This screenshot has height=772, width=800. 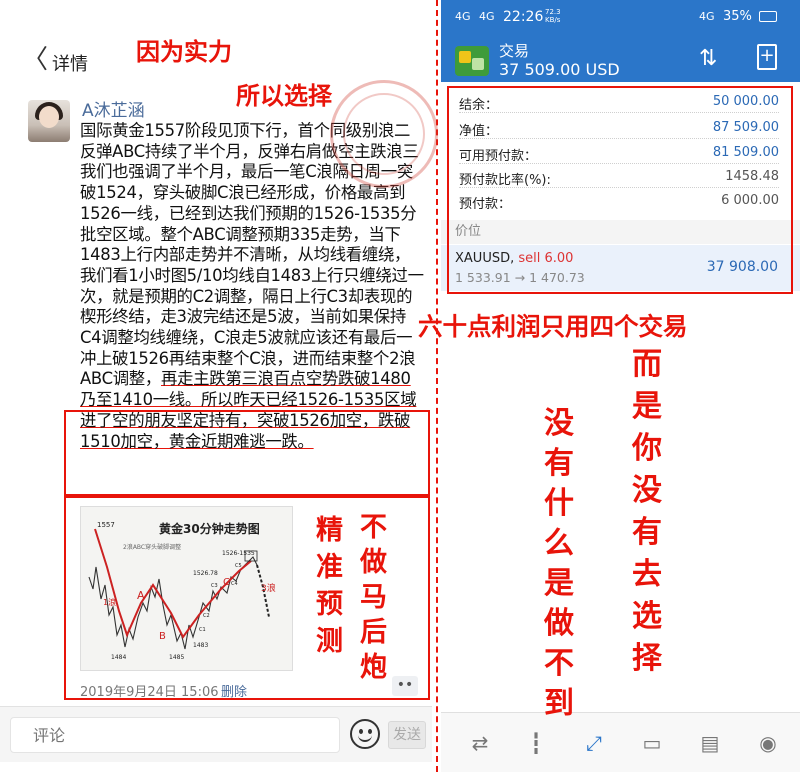 I want to click on network-indicator-2: 4G, so click(x=487, y=16).